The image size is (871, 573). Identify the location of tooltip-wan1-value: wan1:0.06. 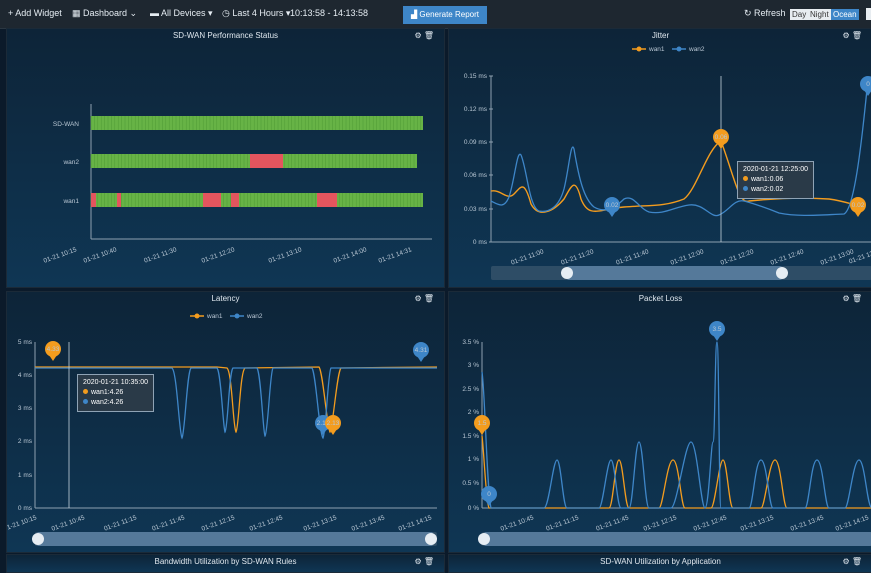
(767, 179).